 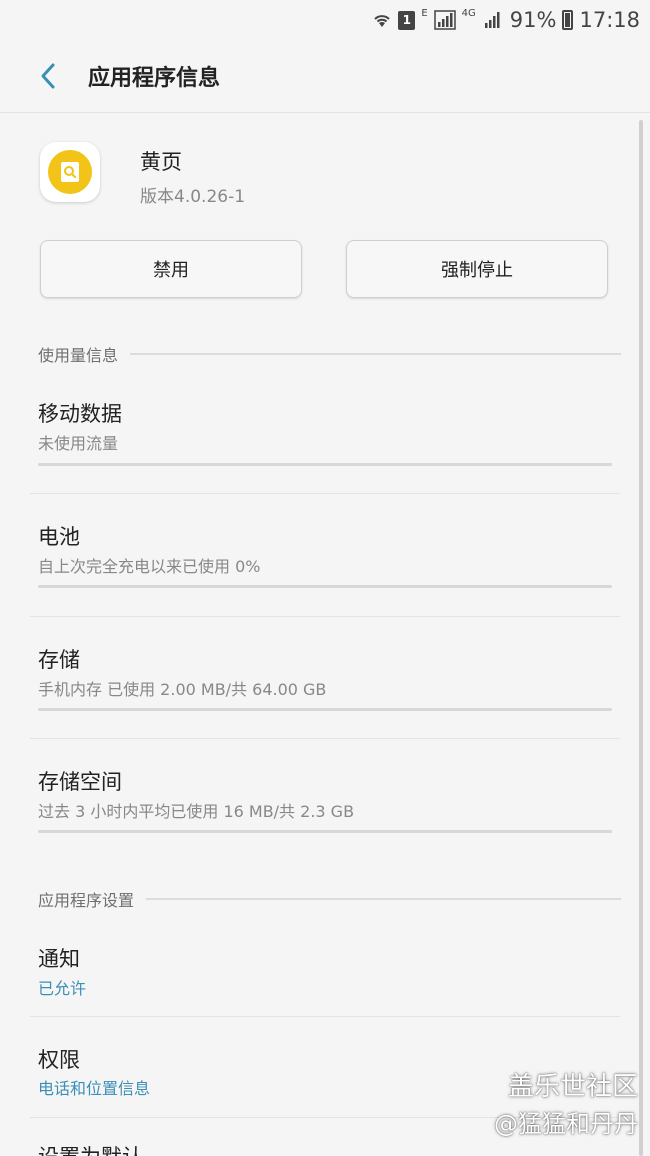 I want to click on item-subtitle: 过去 3 小时内平均已使用 16 MB/共 2.3 GB, so click(x=196, y=811).